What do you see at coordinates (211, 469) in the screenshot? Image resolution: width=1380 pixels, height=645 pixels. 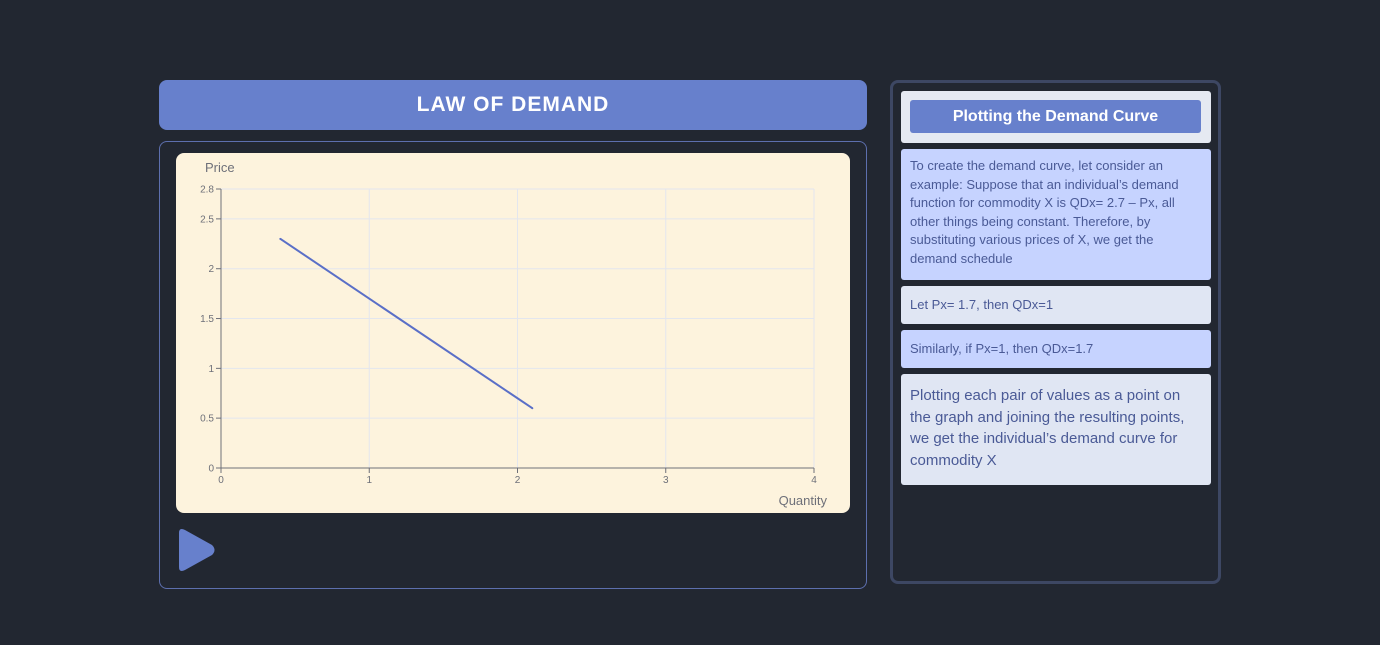 I see `y-tick-label: 0` at bounding box center [211, 469].